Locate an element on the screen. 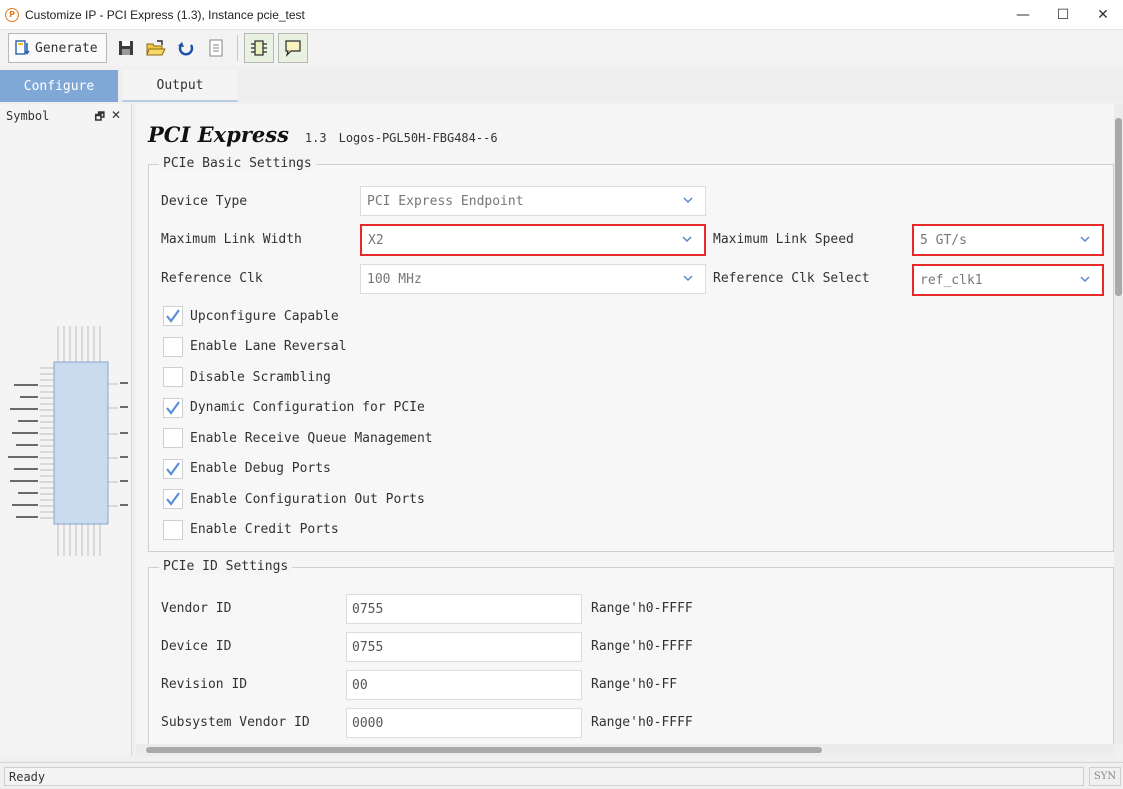 The image size is (1123, 789). id-field-label: Vendor ID is located at coordinates (196, 608).